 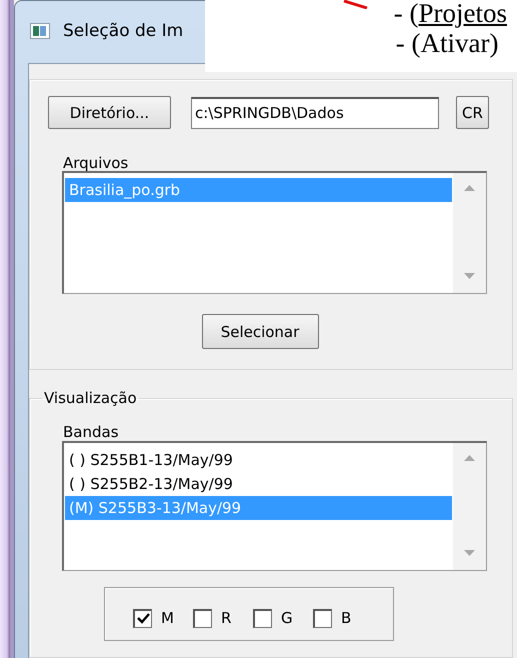 What do you see at coordinates (123, 31) in the screenshot?
I see `window-title: Seleção de Im` at bounding box center [123, 31].